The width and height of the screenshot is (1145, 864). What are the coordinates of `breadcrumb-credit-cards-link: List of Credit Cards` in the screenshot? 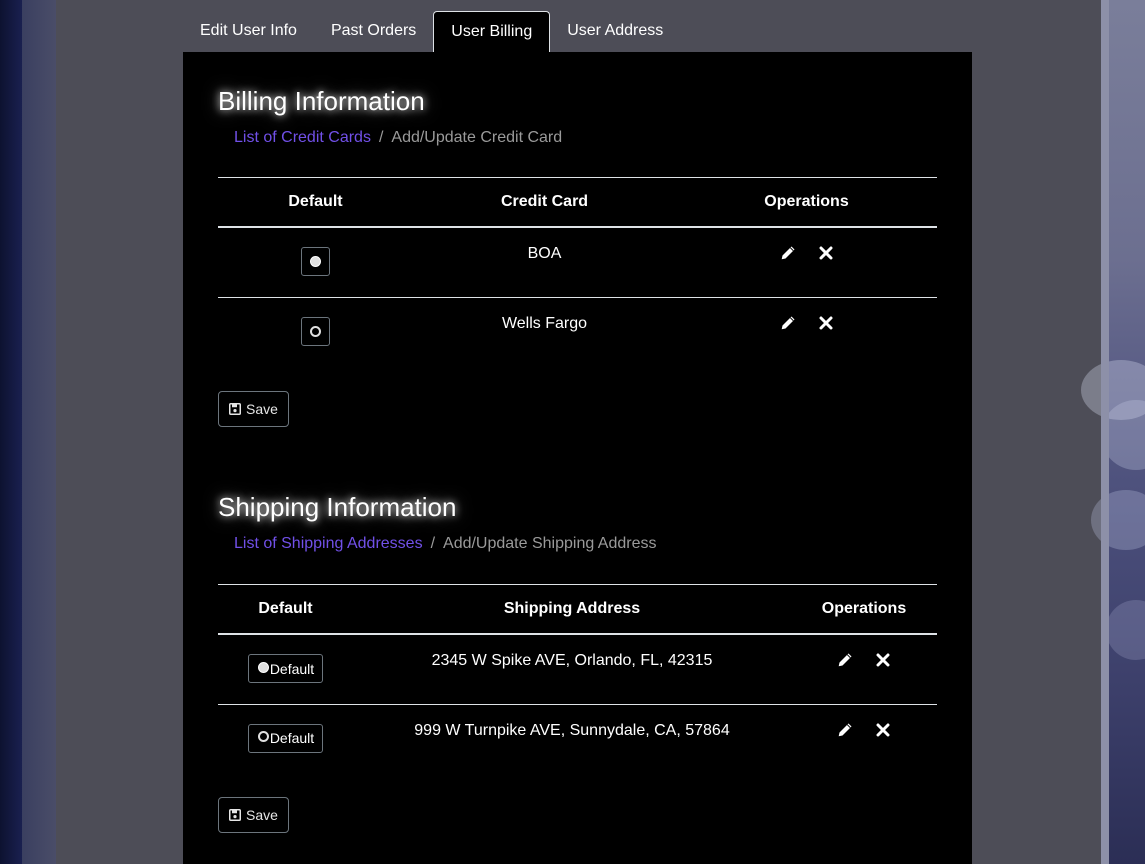 It's located at (302, 138).